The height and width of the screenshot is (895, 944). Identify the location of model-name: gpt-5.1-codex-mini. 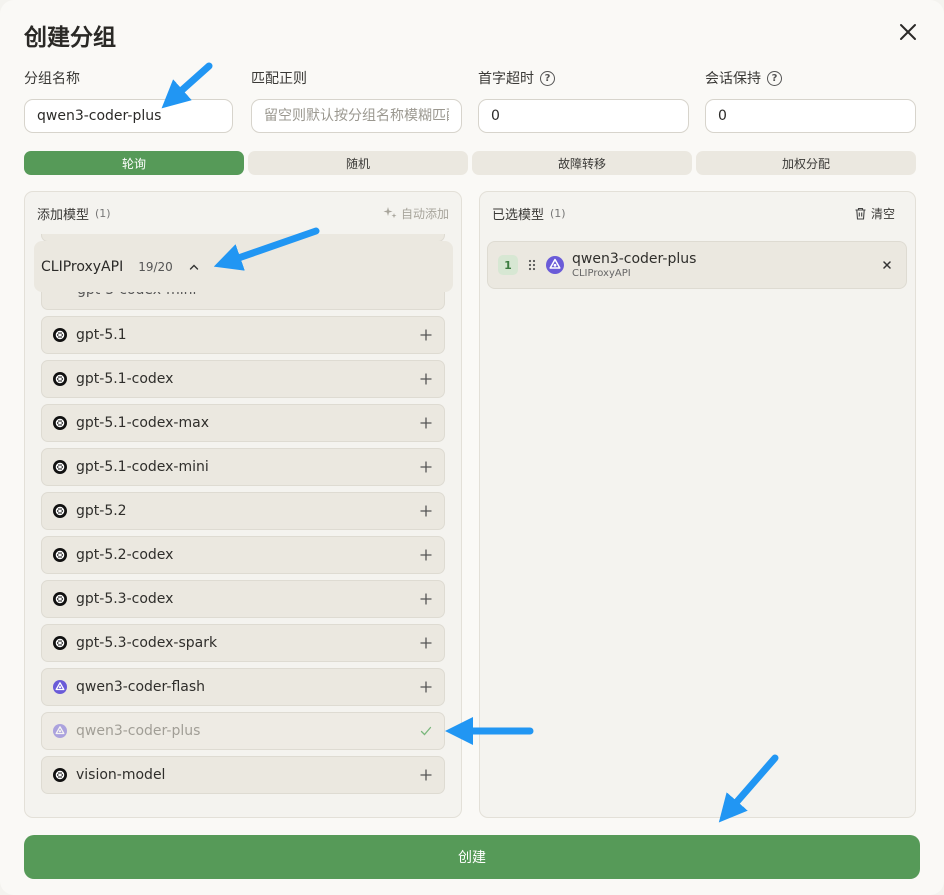
(142, 467).